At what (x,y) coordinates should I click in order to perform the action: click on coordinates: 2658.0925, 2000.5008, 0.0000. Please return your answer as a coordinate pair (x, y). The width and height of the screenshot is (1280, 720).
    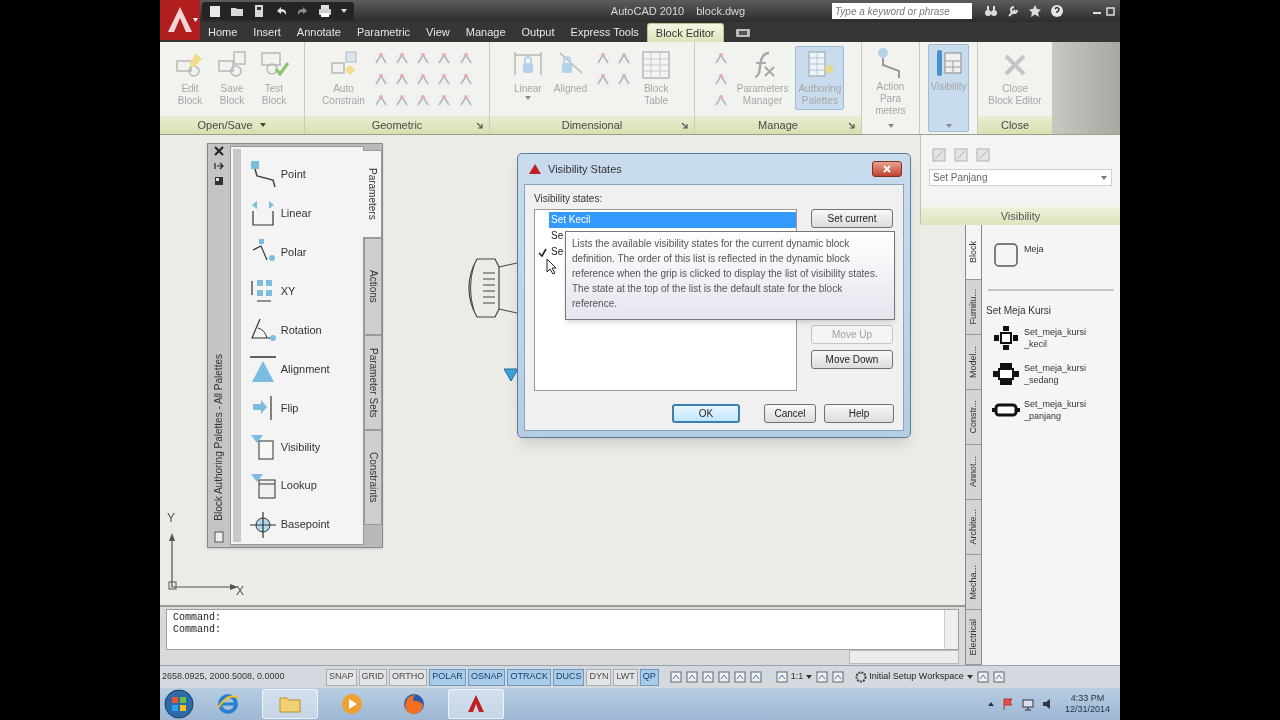
    Looking at the image, I should click on (224, 677).